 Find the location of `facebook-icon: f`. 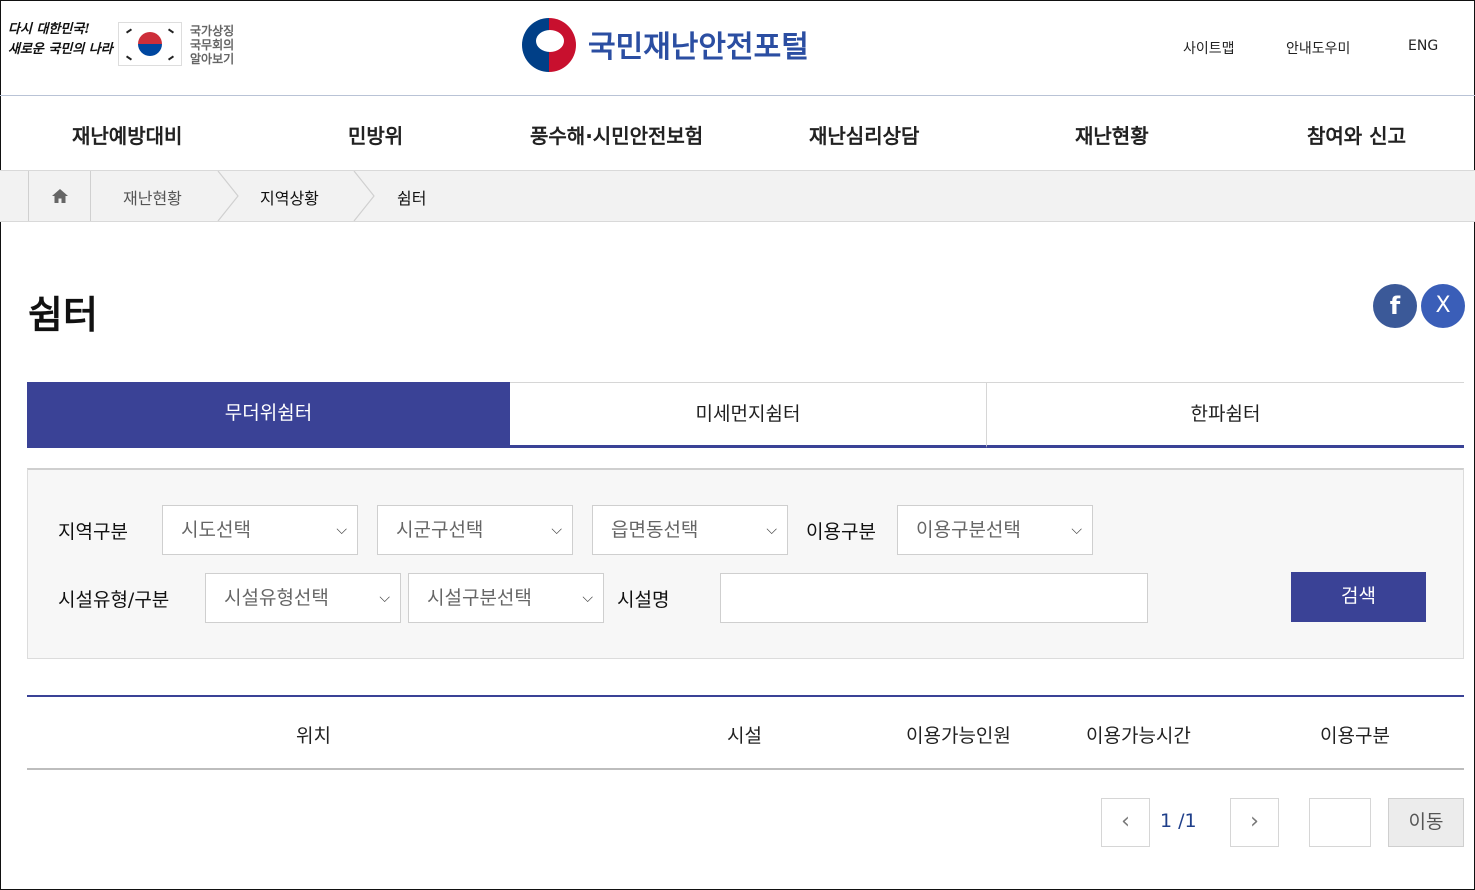

facebook-icon: f is located at coordinates (1395, 306).